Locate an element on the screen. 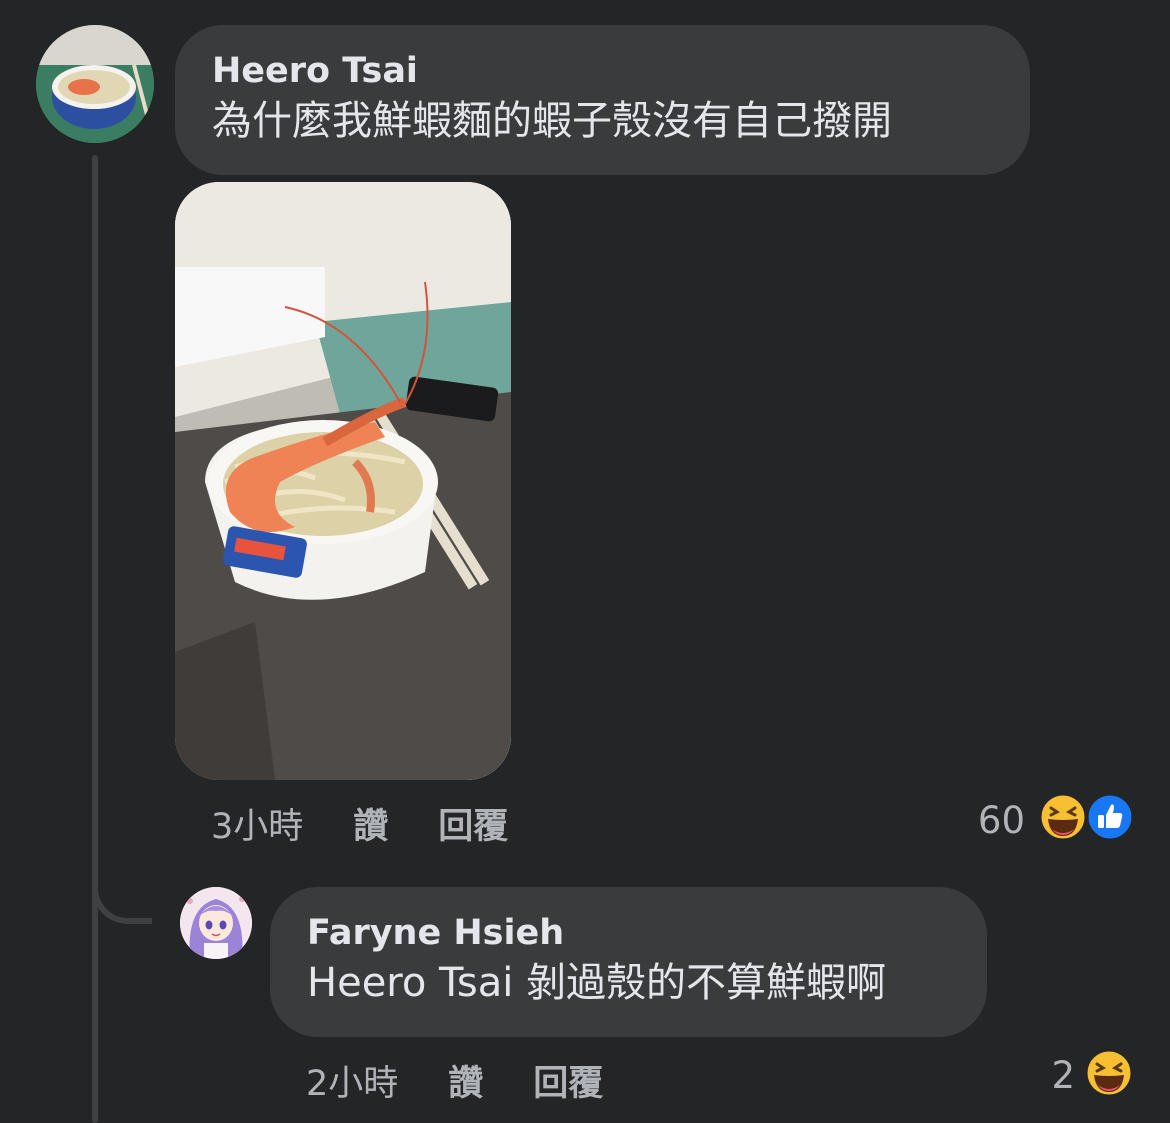  reaction-count: 60 is located at coordinates (977, 820).